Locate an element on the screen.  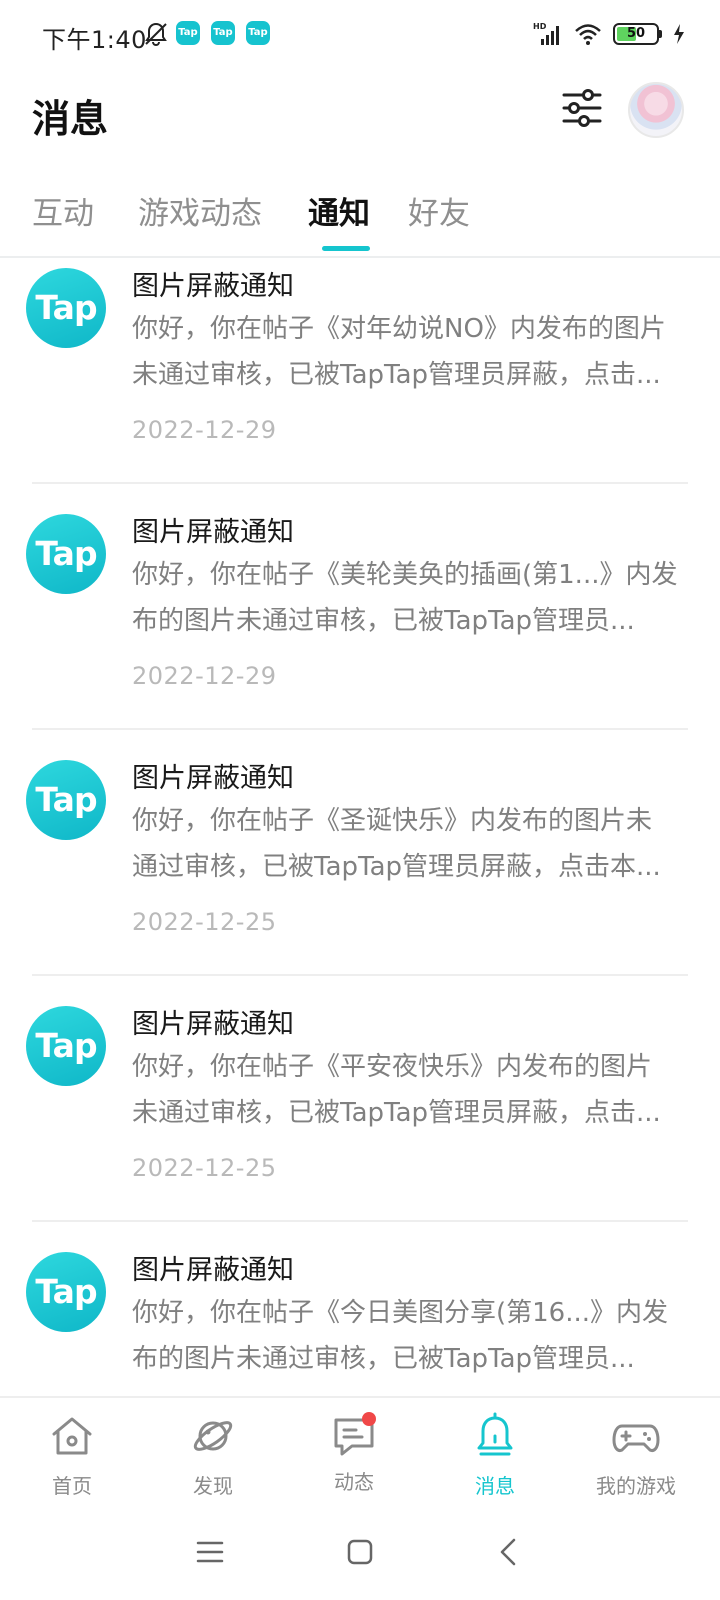
nav-discover: 发现 is located at coordinates (213, 1455).